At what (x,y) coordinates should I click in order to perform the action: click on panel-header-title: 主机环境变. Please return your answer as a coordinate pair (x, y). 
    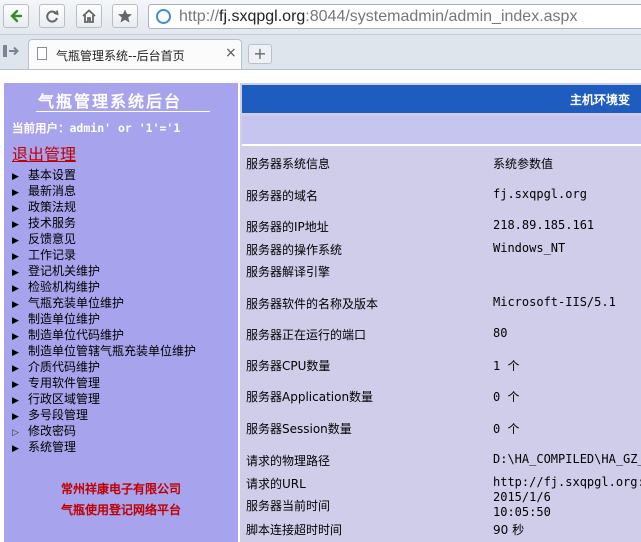
    Looking at the image, I should click on (600, 100).